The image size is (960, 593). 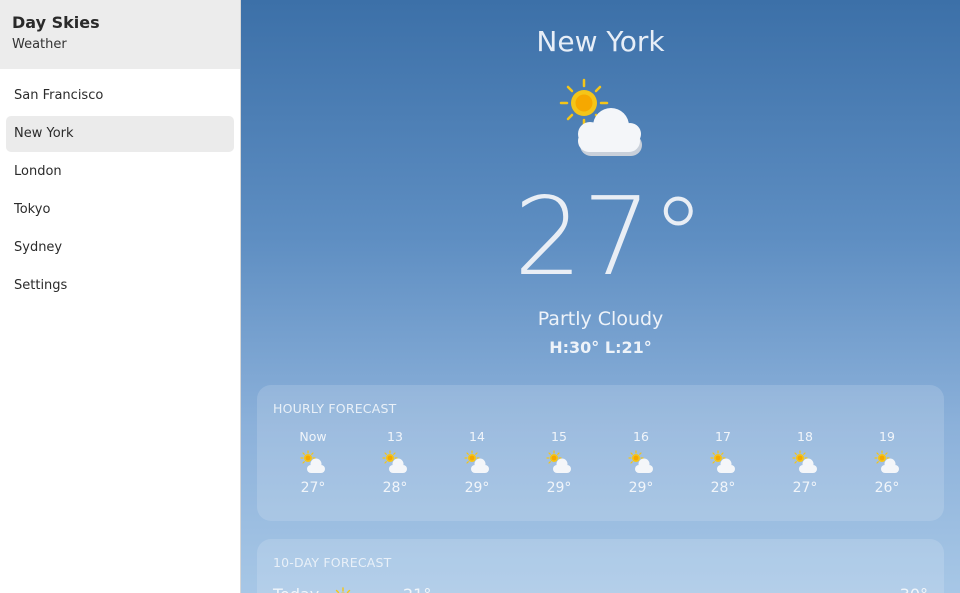 I want to click on sidebar-item-london: London, so click(x=120, y=172).